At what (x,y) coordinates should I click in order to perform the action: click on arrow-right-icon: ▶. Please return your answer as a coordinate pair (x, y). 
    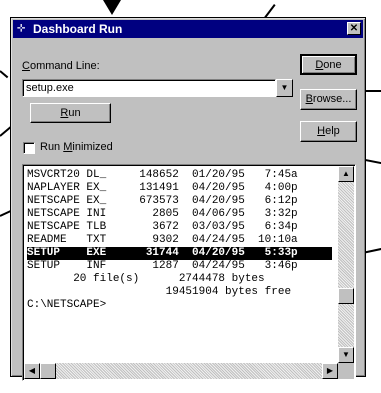
    Looking at the image, I should click on (330, 370).